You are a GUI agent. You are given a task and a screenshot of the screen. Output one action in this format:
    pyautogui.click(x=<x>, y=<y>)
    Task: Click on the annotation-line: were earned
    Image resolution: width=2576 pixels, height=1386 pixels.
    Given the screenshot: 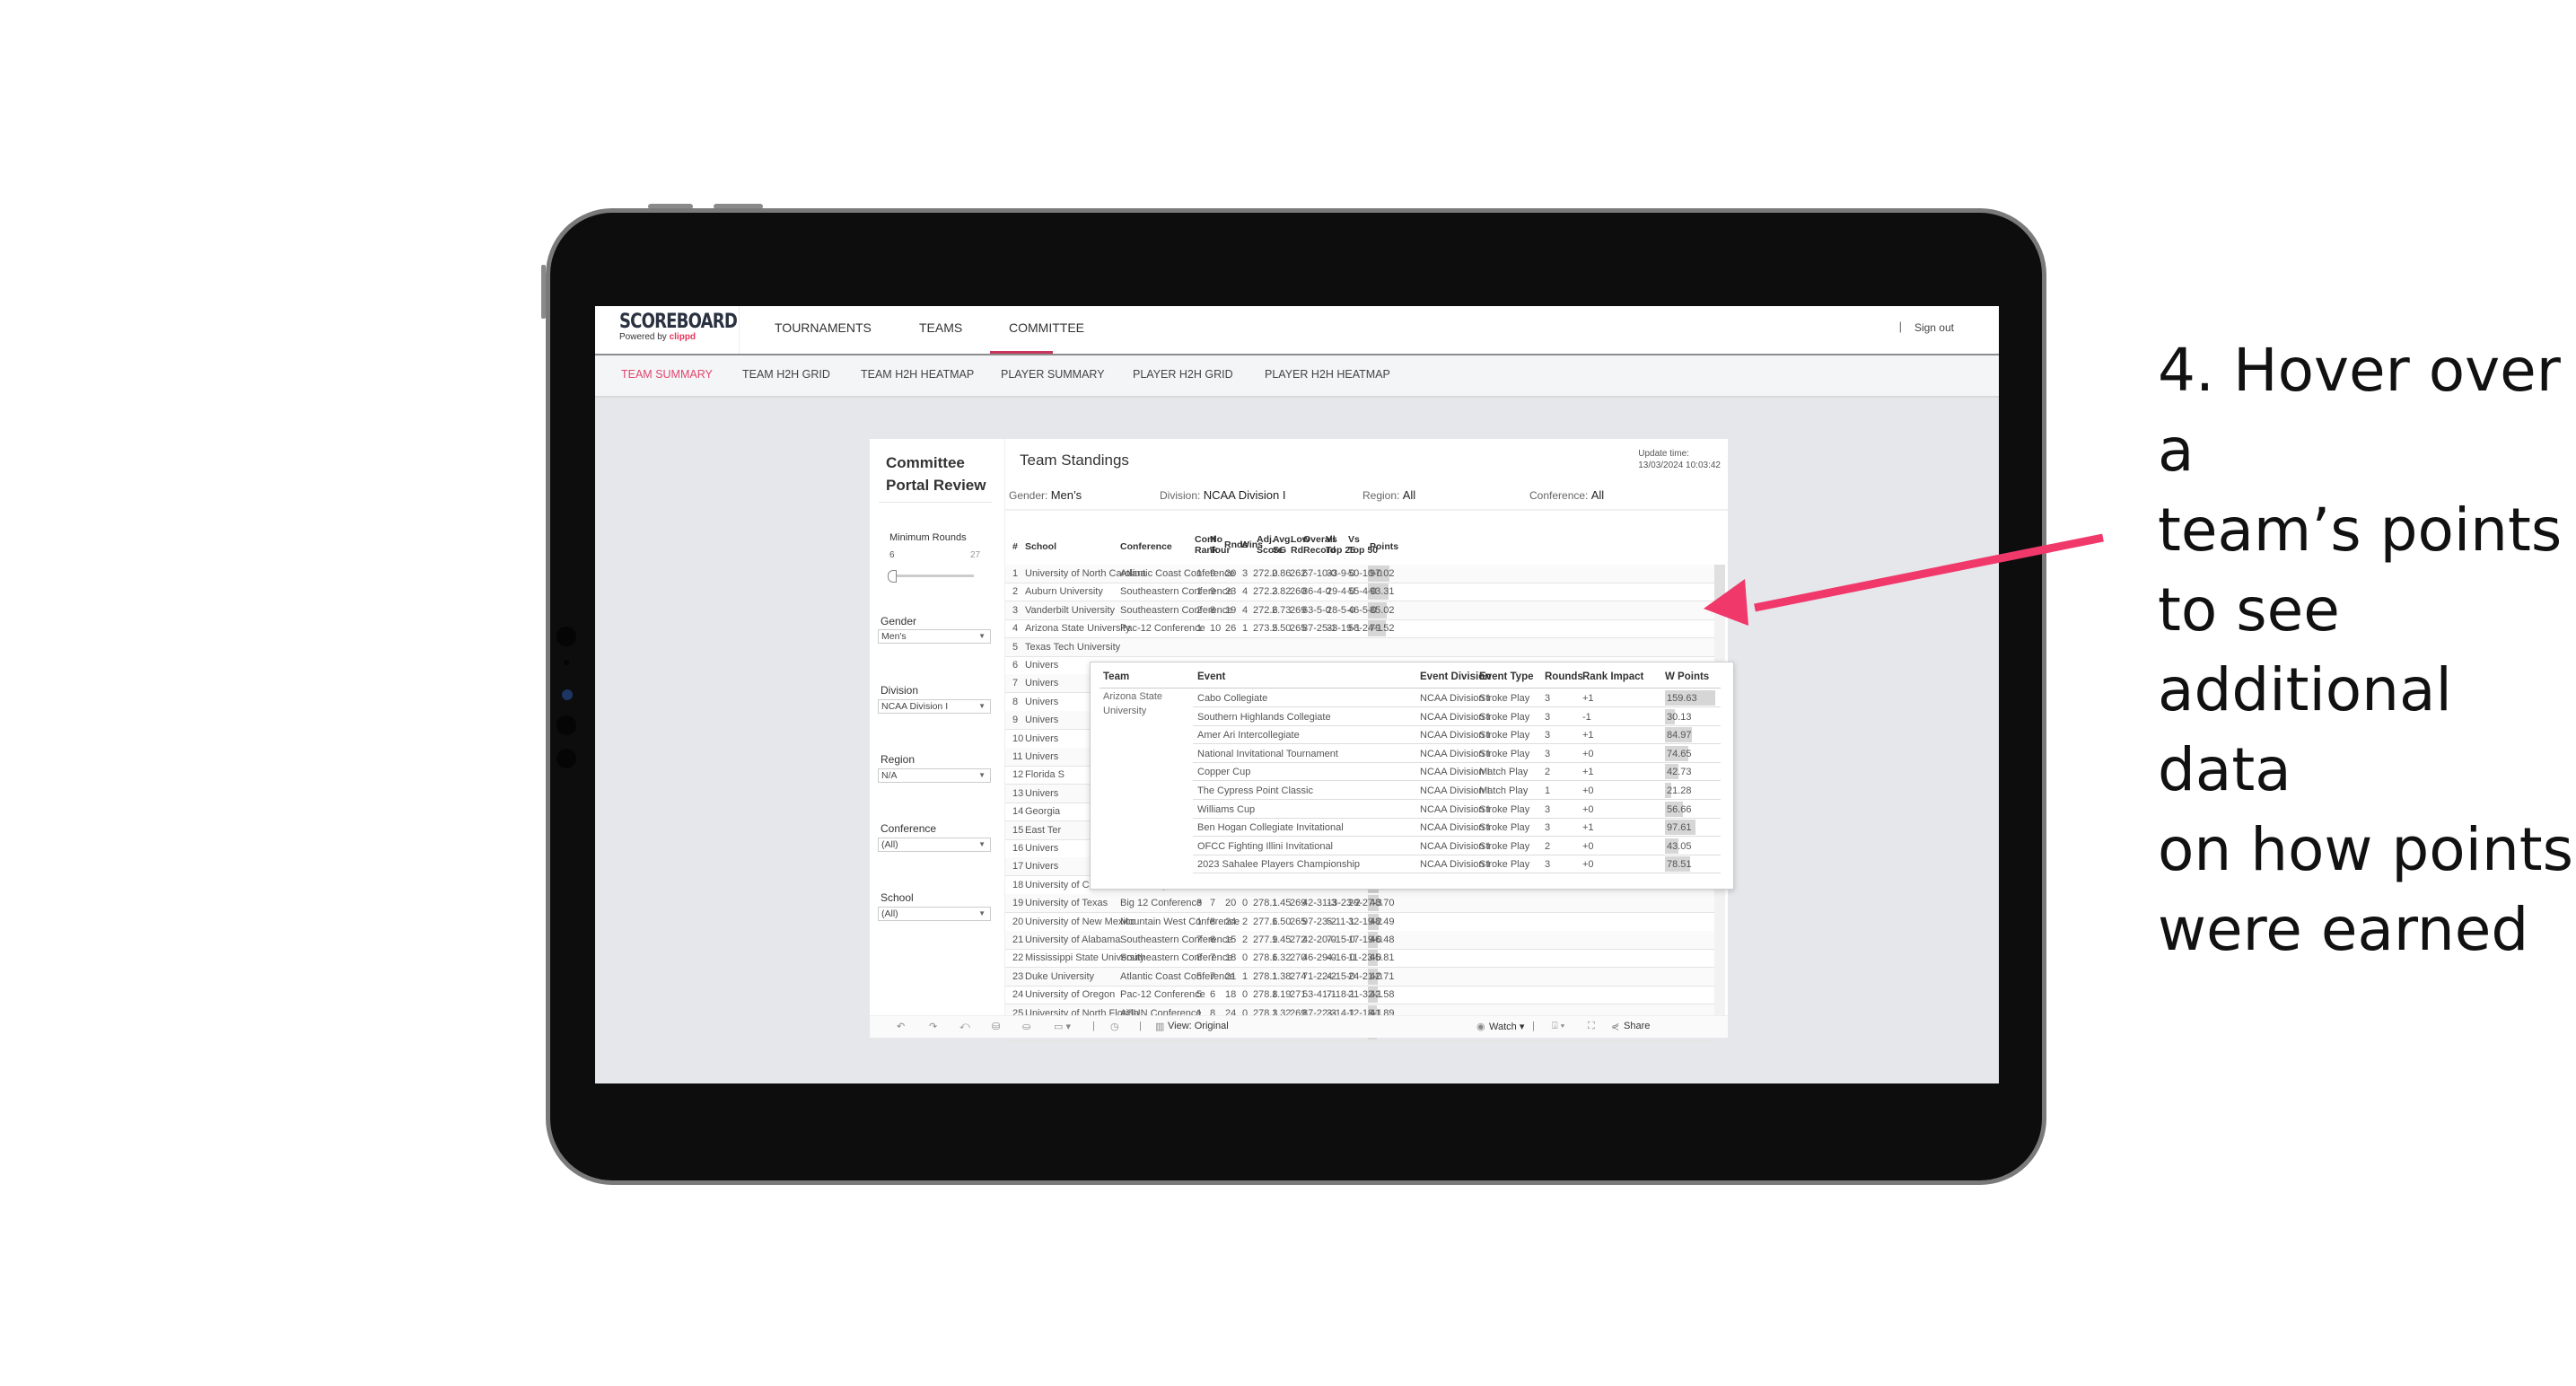 What is the action you would take?
    pyautogui.click(x=2343, y=930)
    